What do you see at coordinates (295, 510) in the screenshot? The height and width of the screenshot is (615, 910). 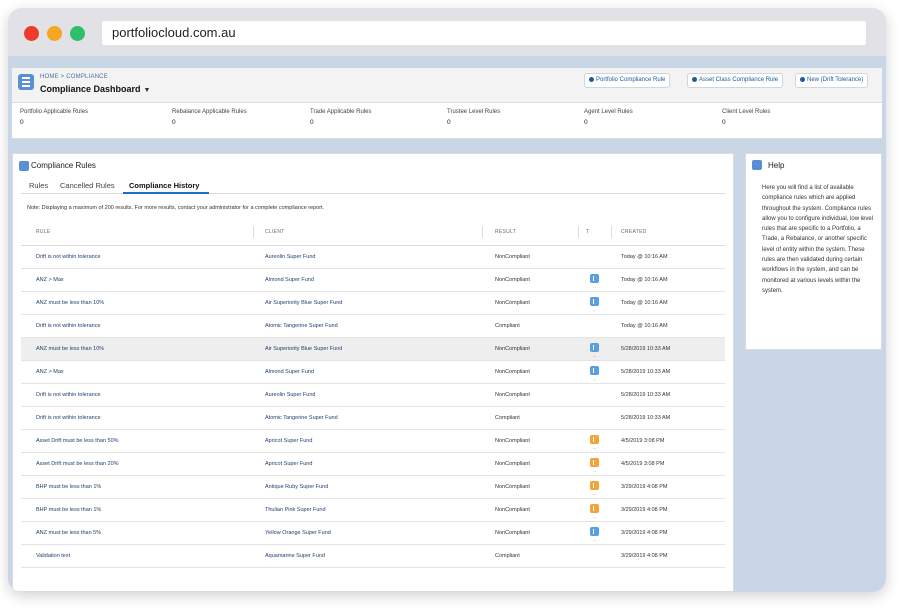 I see `cell-client: Thulian Pink Super Fund` at bounding box center [295, 510].